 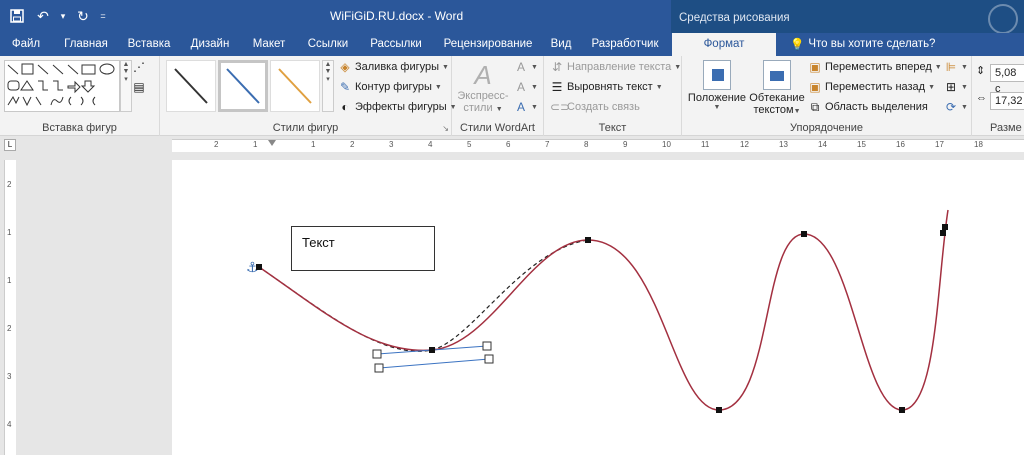 I want to click on text-direction-button: ⇵ Направление текста ▼, so click(x=615, y=67).